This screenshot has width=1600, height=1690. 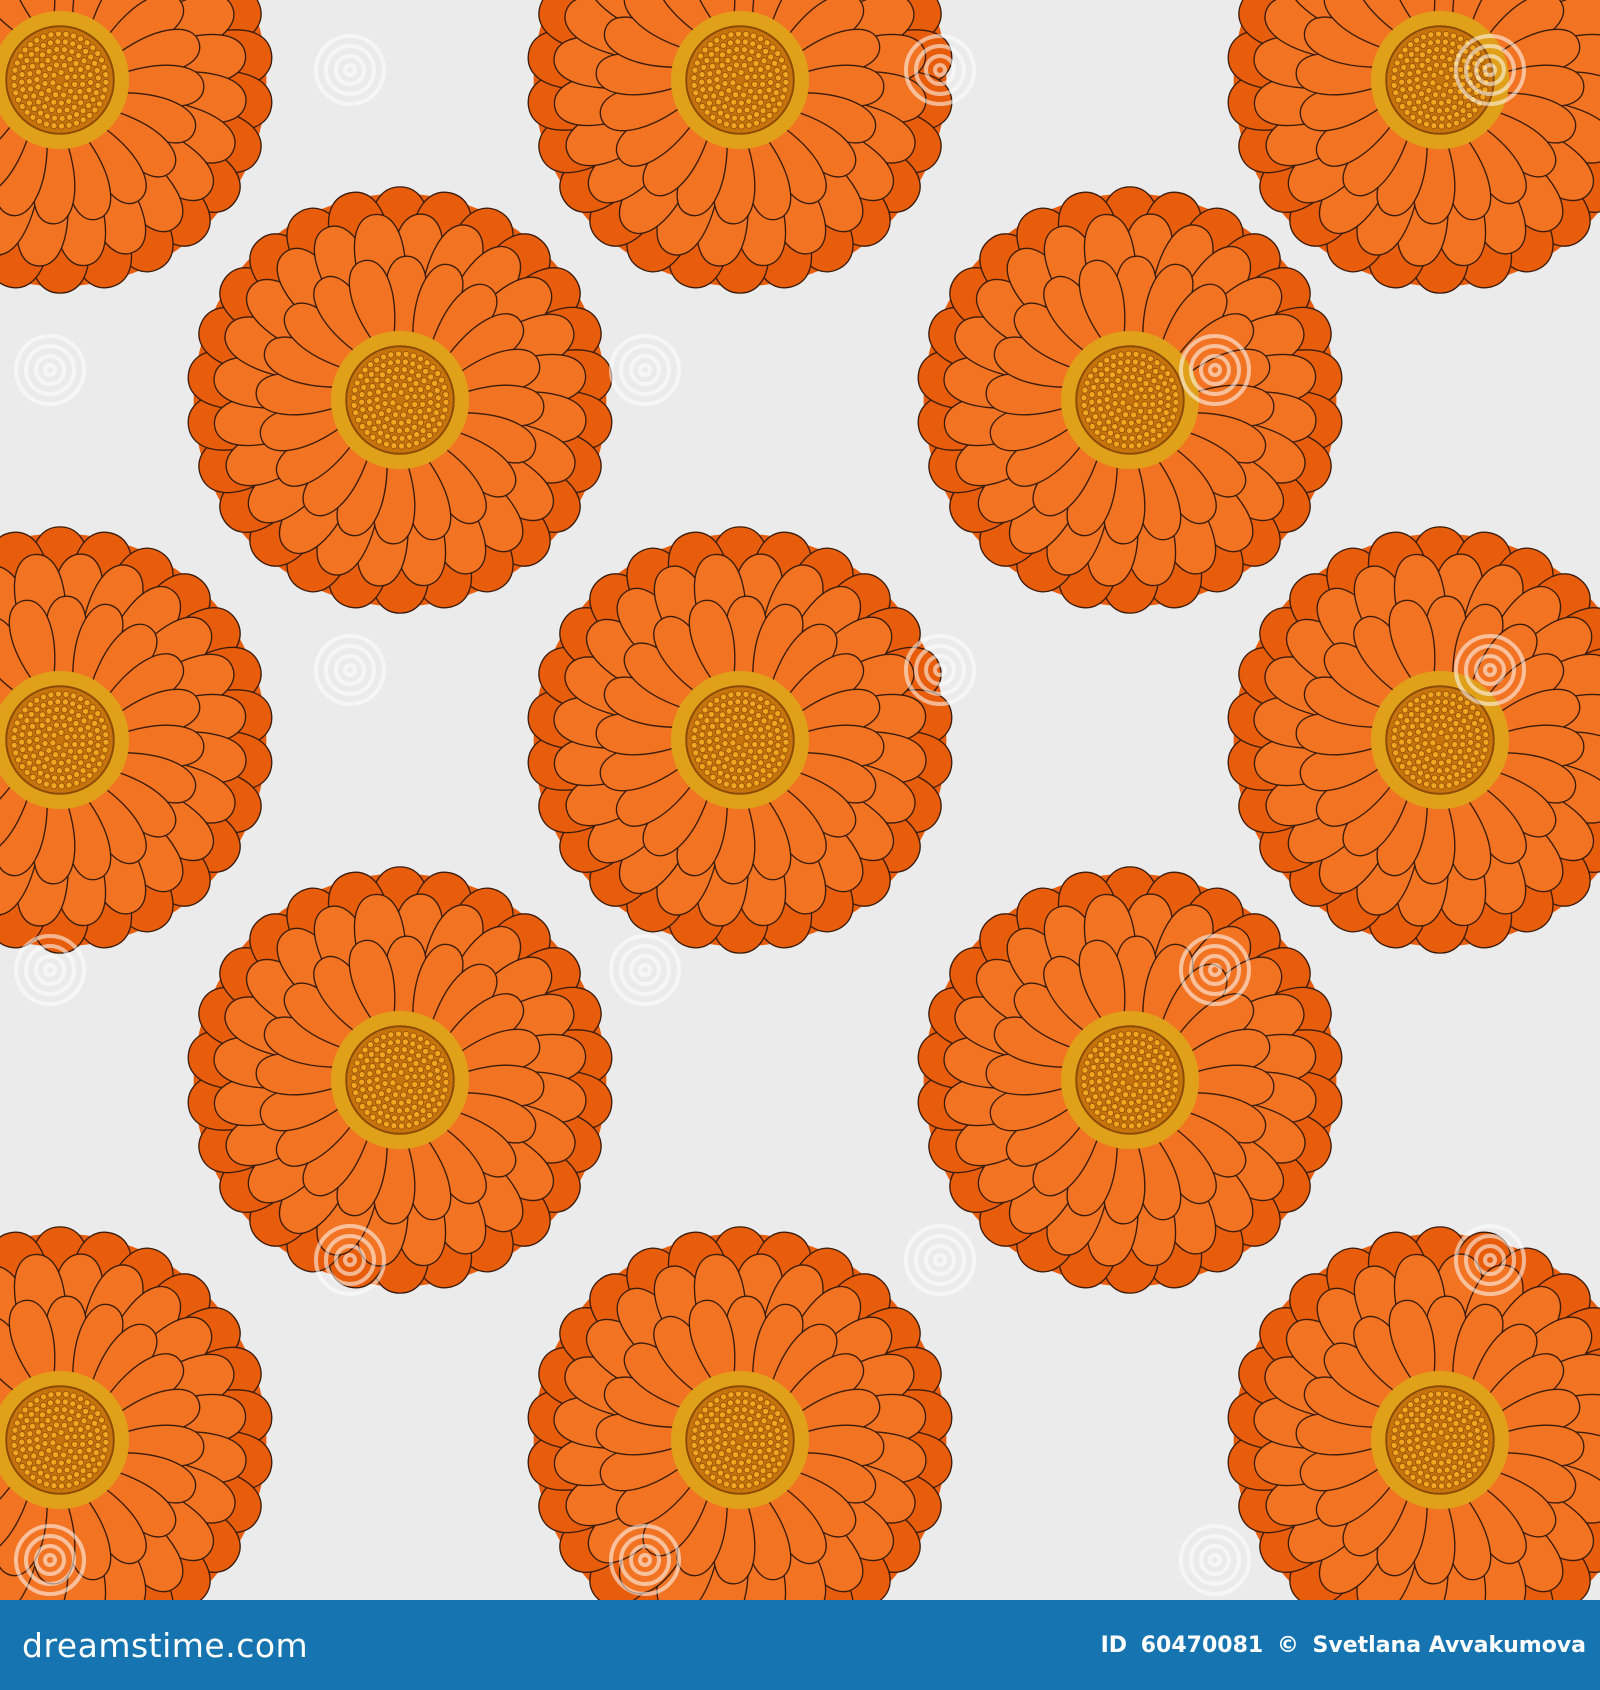 What do you see at coordinates (1449, 1645) in the screenshot?
I see `author-name: Svetlana Avvakumova` at bounding box center [1449, 1645].